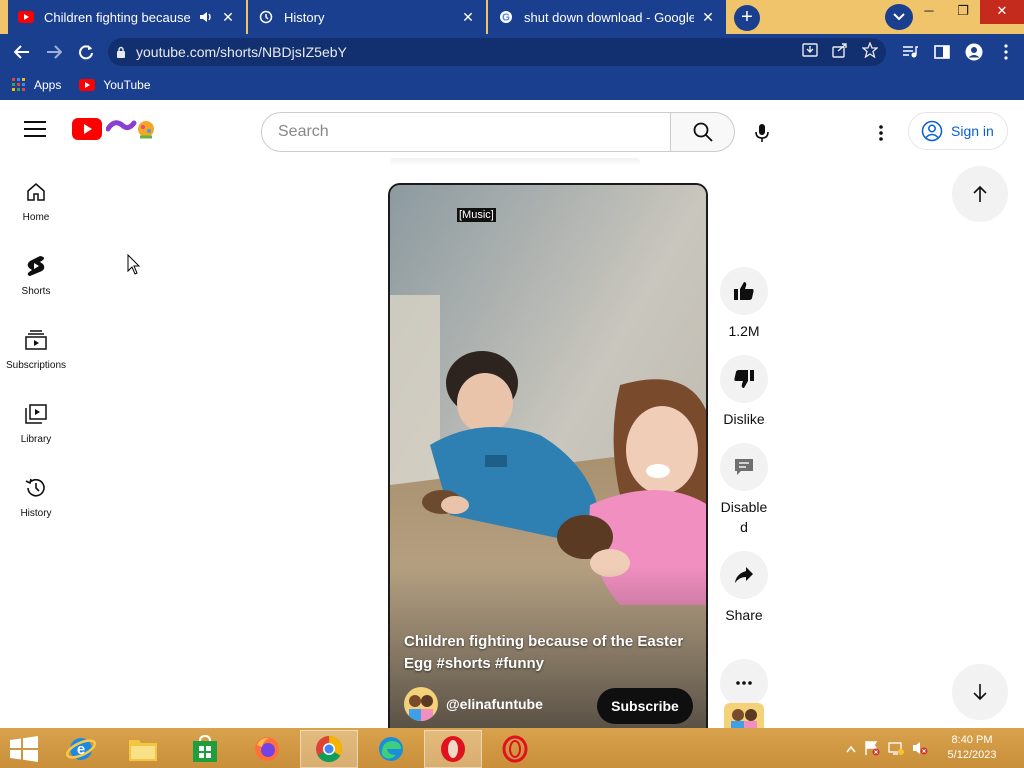  I want to click on bookmark-label: YouTube, so click(127, 85).